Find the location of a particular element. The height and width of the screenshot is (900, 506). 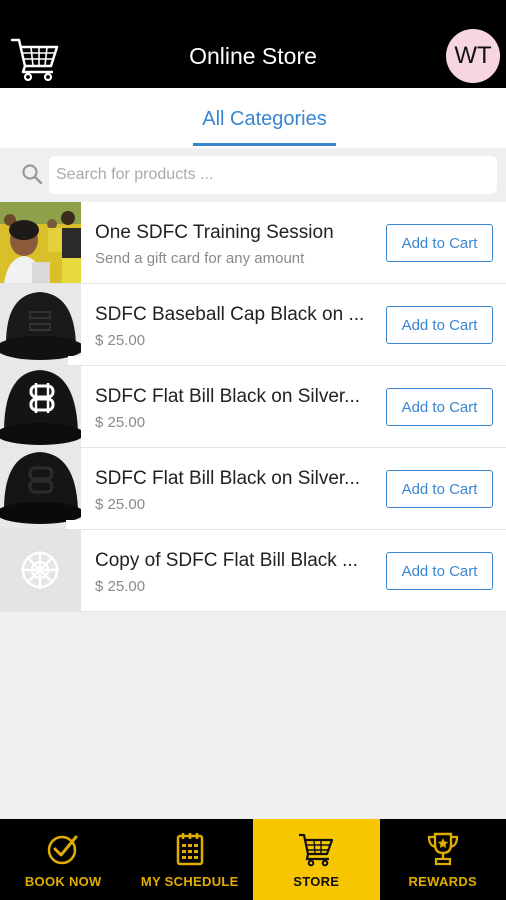

calendar-icon is located at coordinates (189, 849).